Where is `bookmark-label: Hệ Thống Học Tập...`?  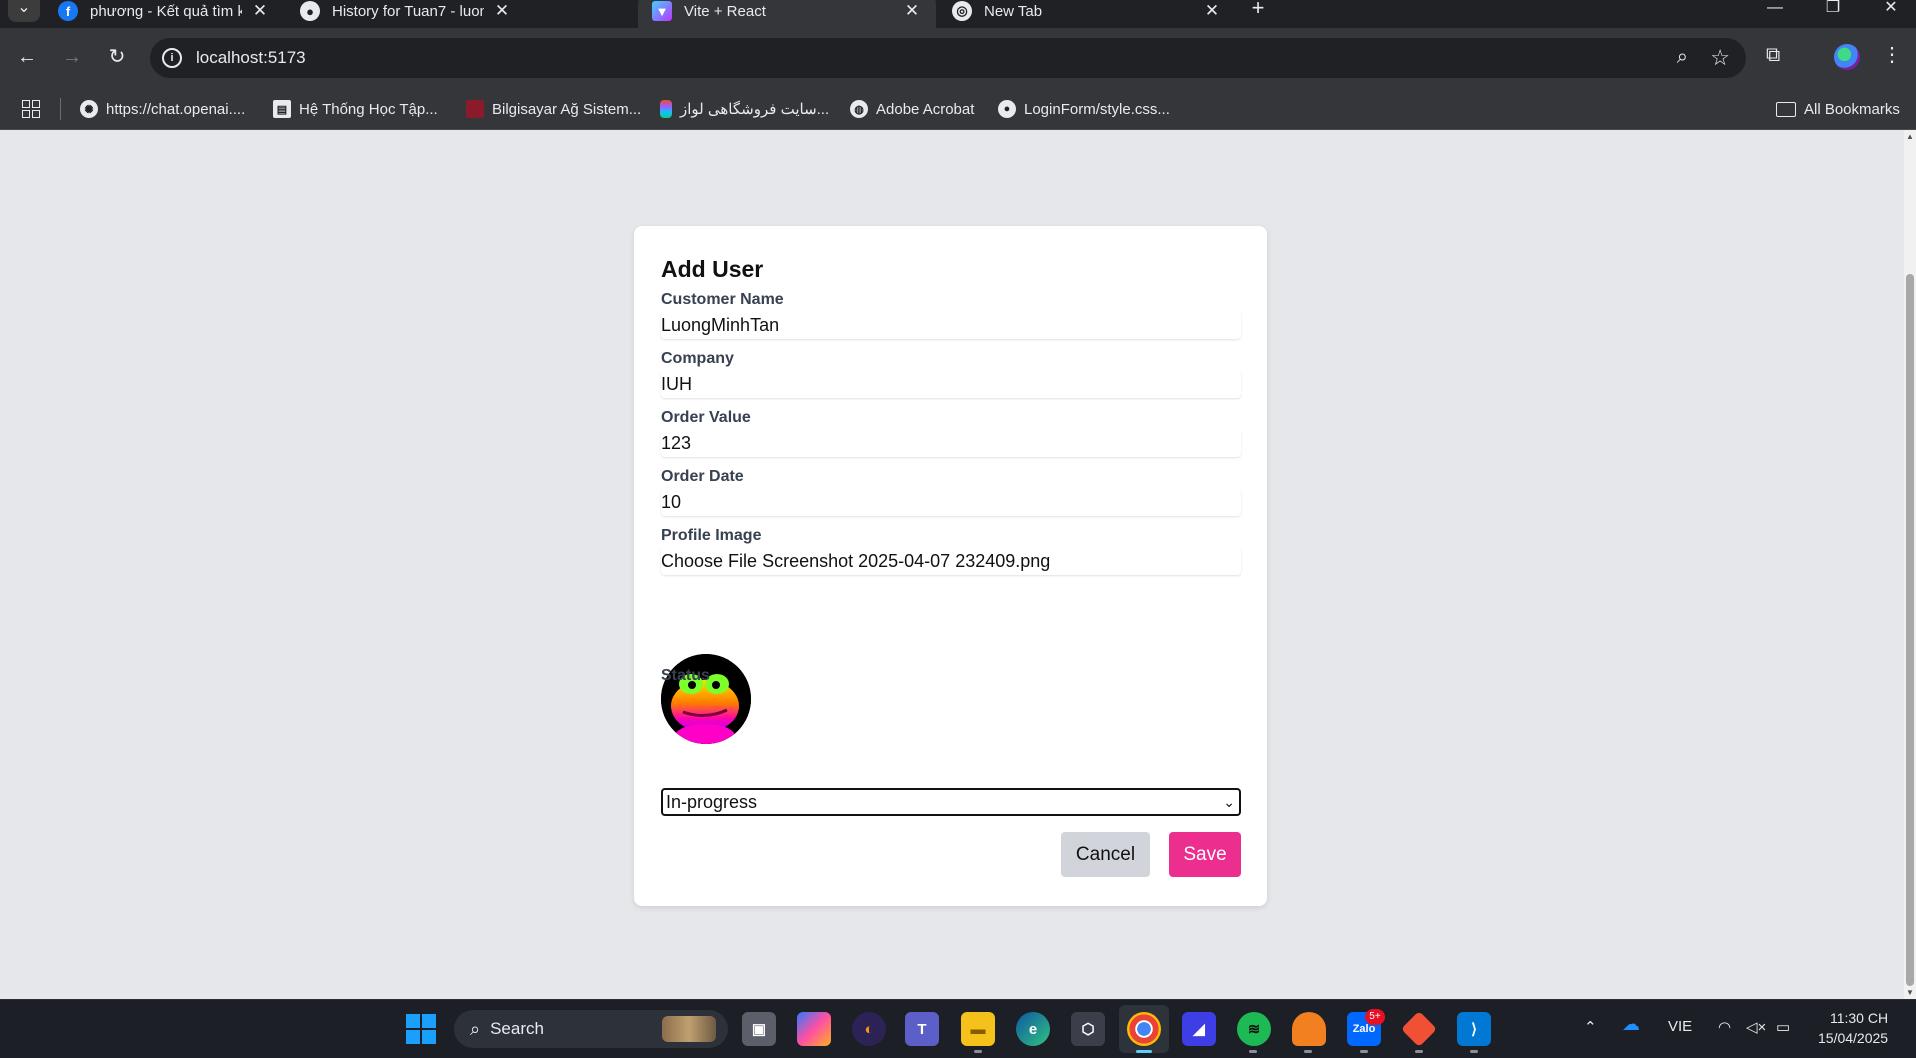 bookmark-label: Hệ Thống Học Tập... is located at coordinates (368, 109).